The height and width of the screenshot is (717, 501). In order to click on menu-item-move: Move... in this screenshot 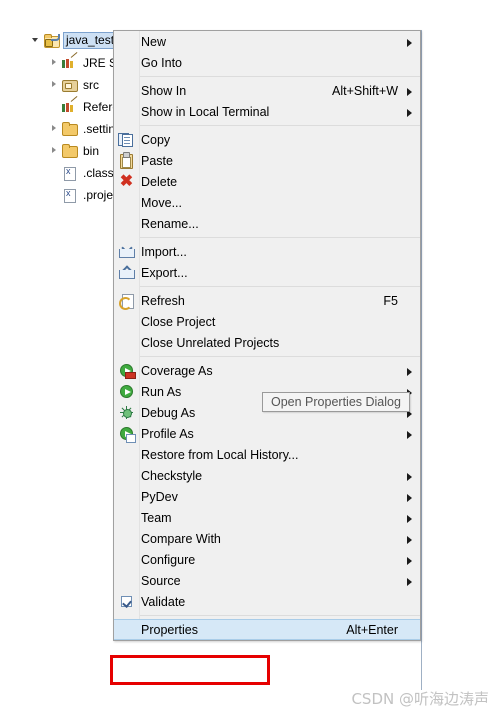, I will do `click(267, 202)`.